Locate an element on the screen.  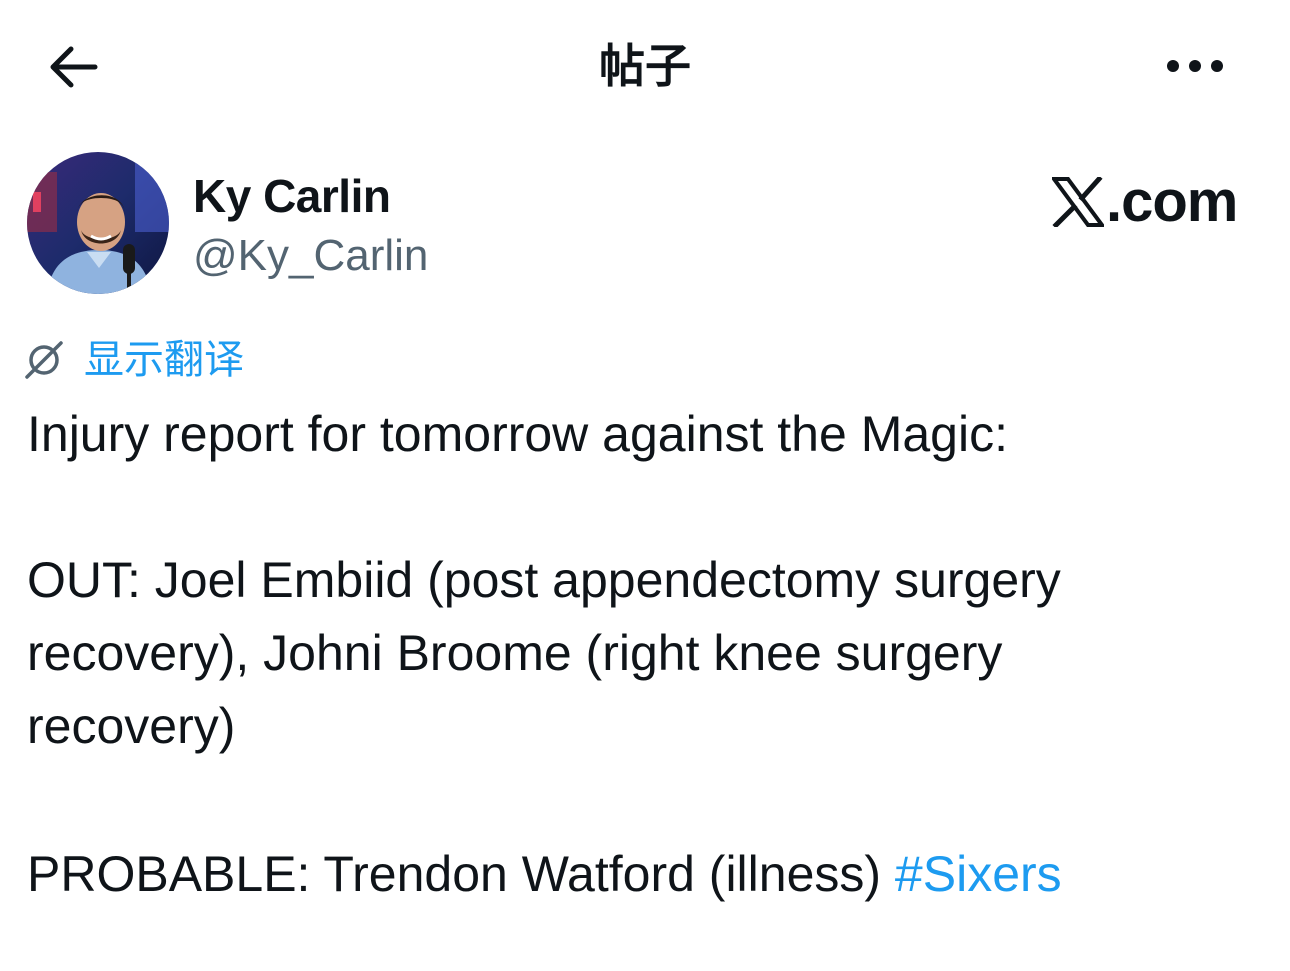
more-options-button is located at coordinates (1195, 66).